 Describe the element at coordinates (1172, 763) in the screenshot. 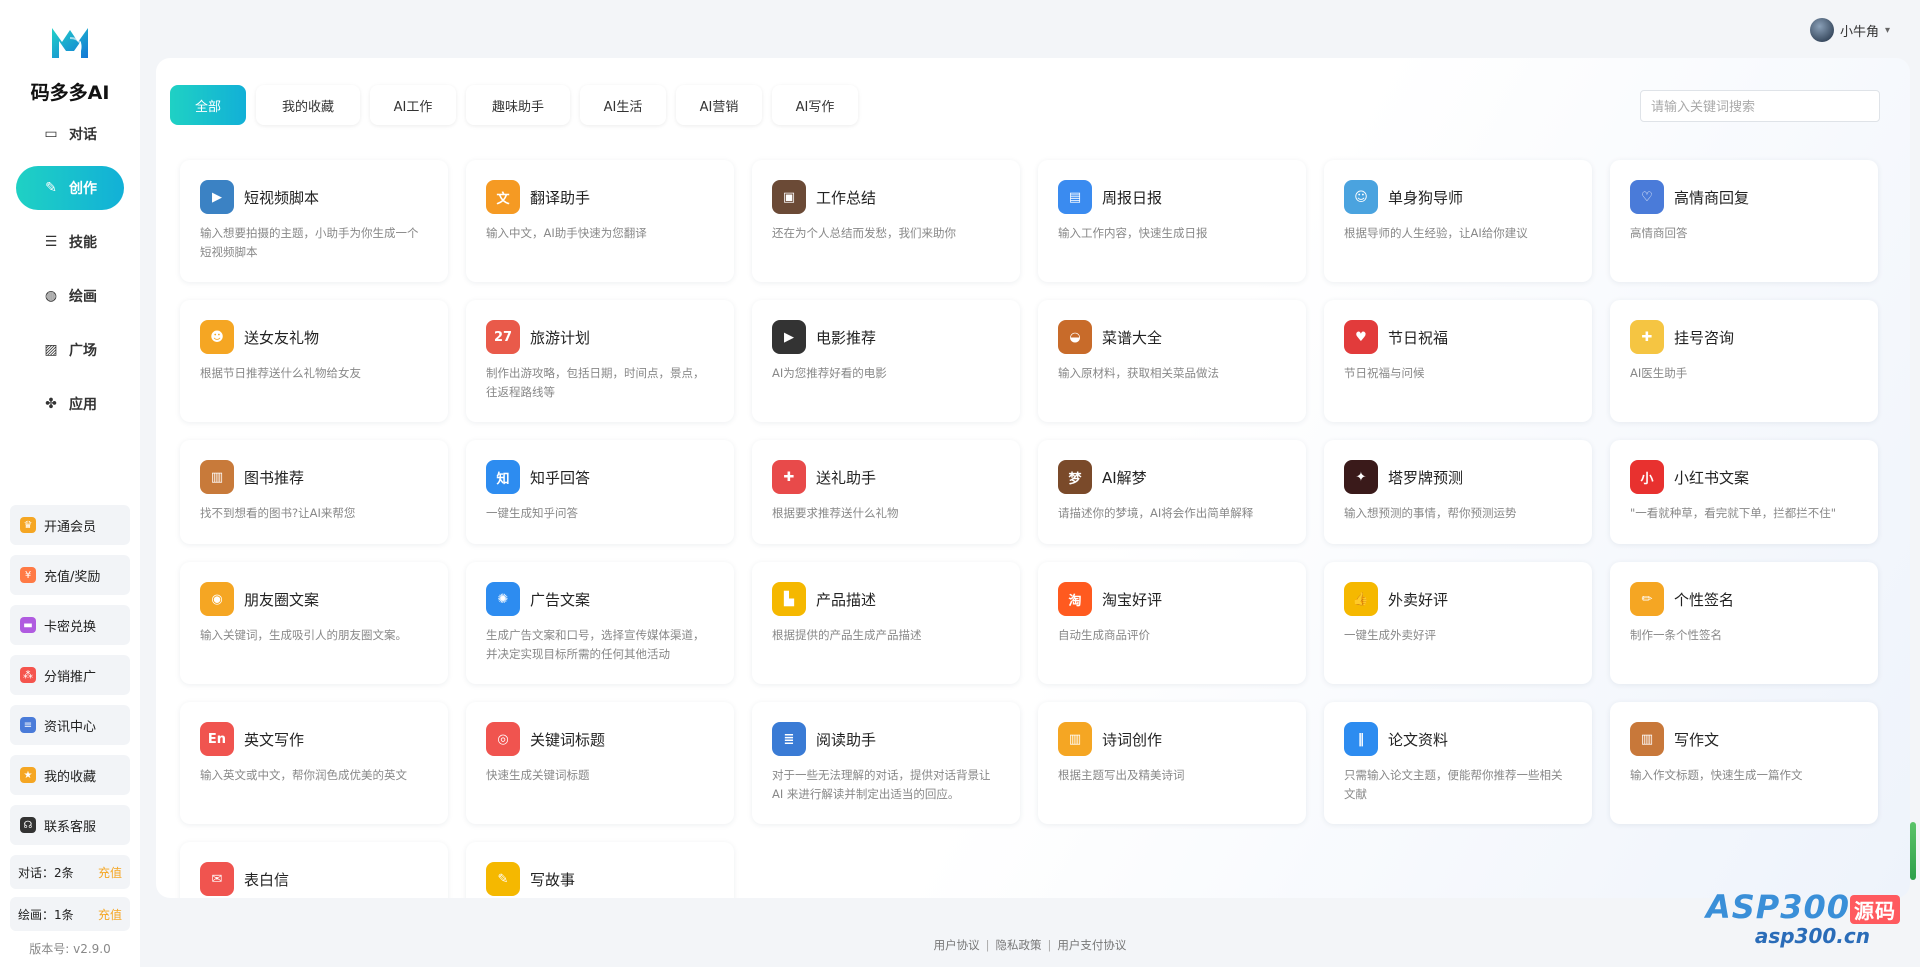

I see `app-card: ▥ 诗词创作 根据主题写出及精美诗词` at that location.